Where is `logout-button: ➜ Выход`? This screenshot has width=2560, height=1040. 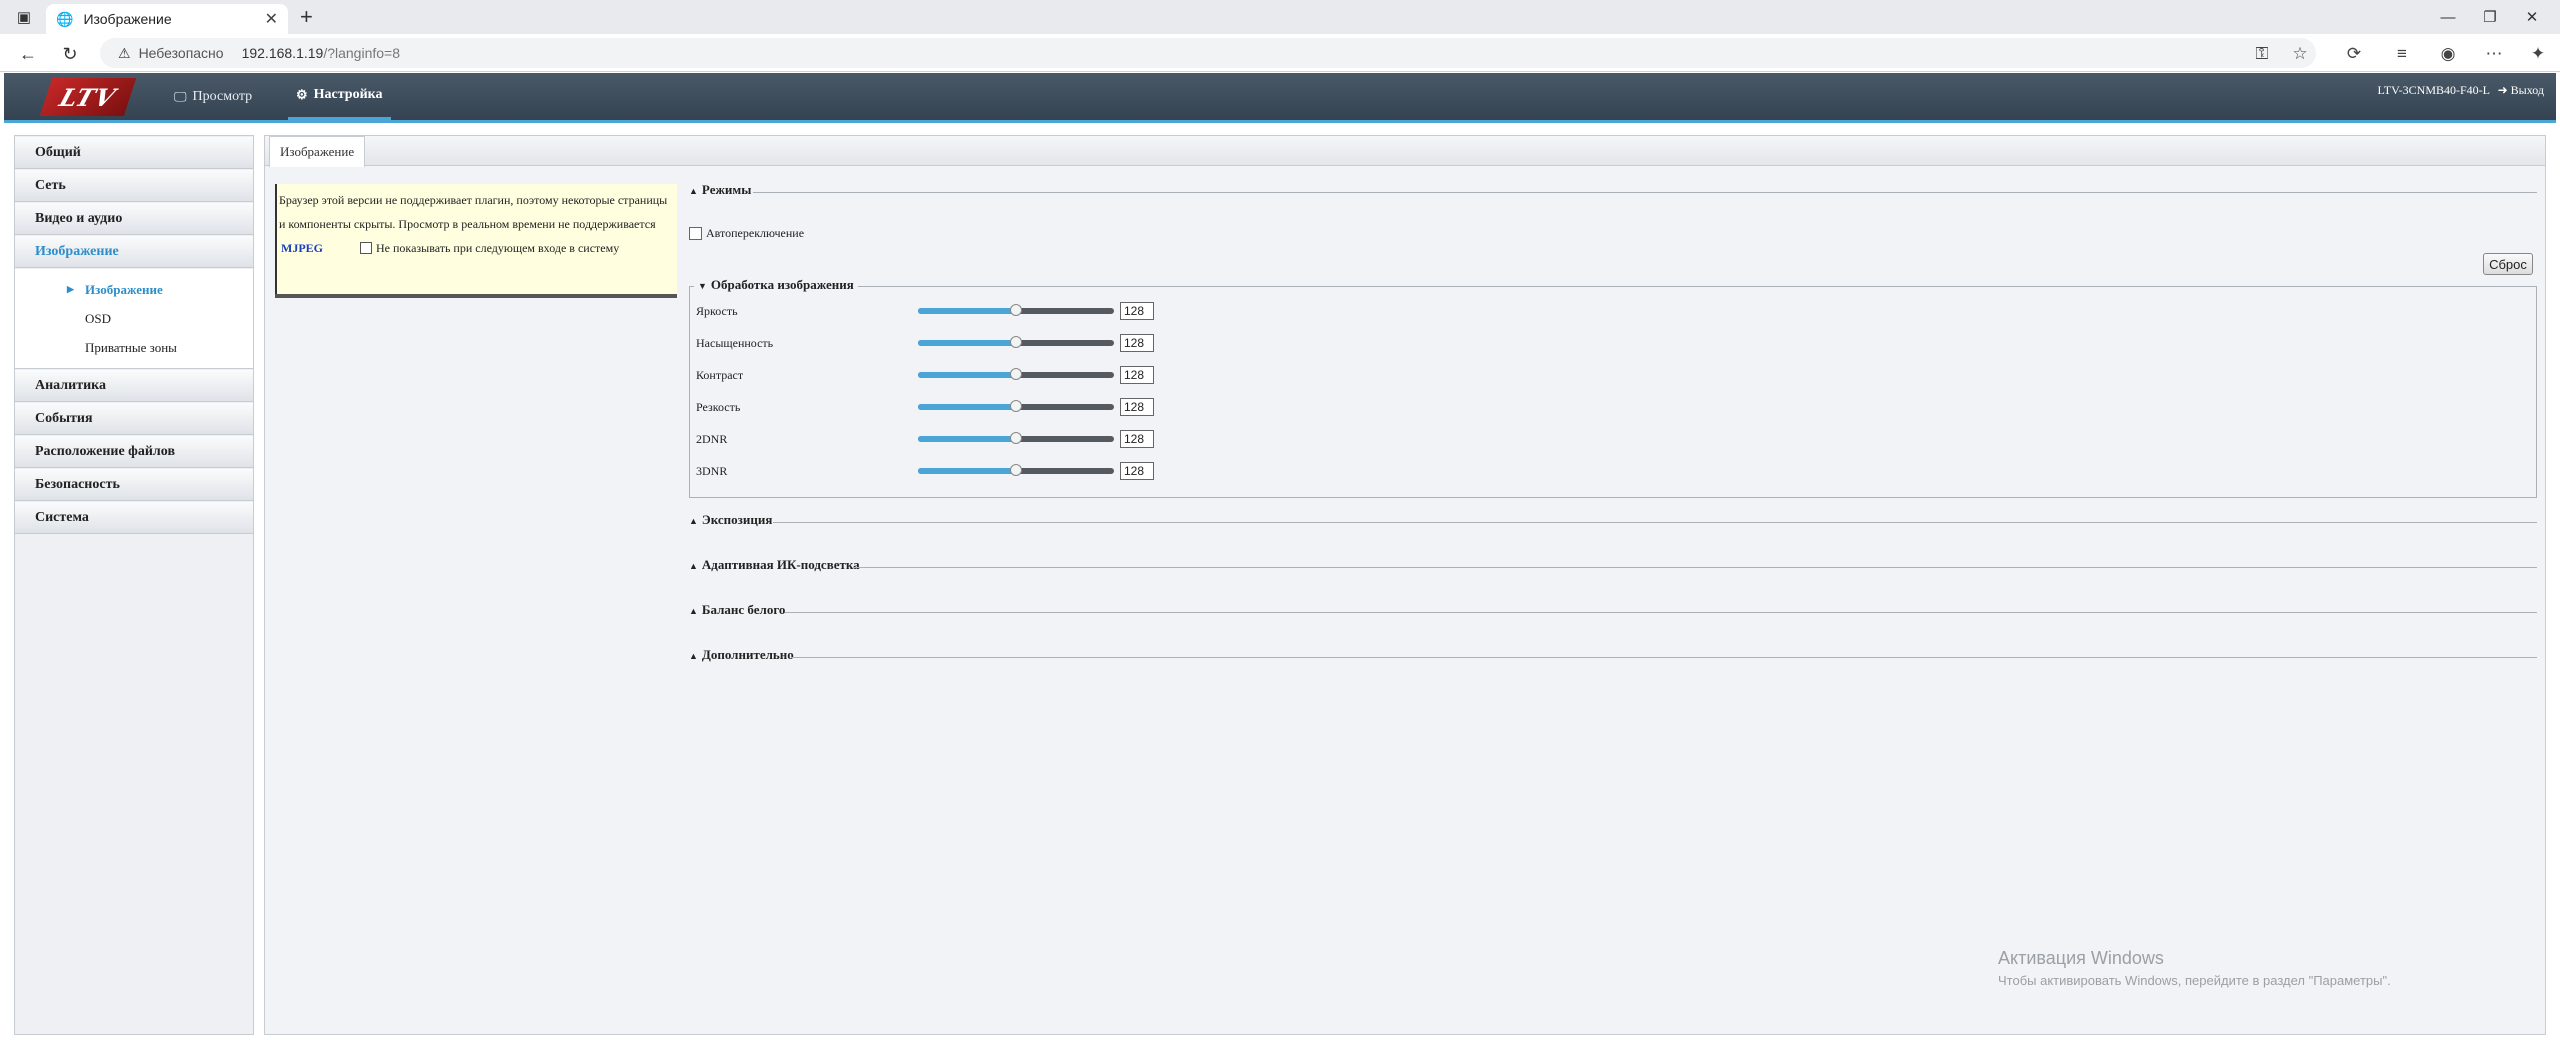 logout-button: ➜ Выход is located at coordinates (2521, 90).